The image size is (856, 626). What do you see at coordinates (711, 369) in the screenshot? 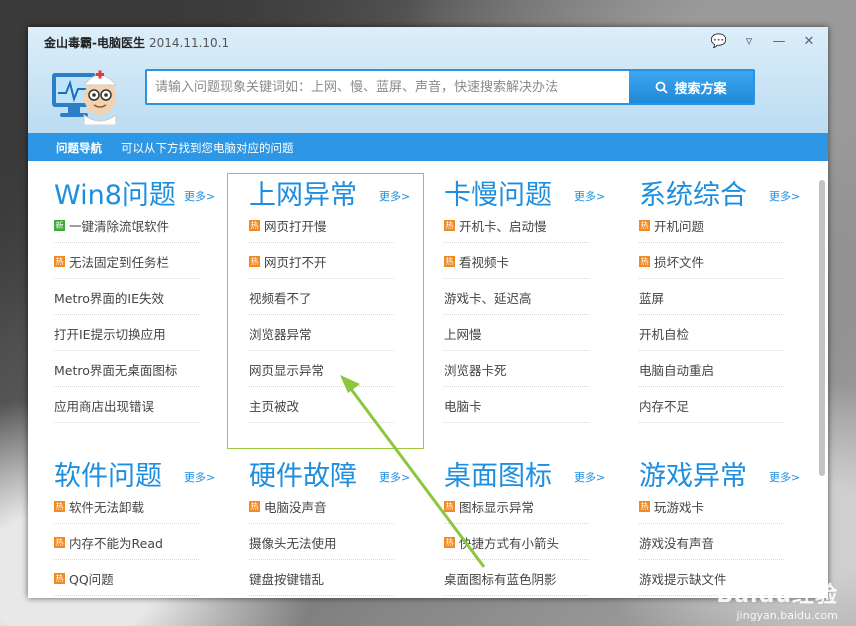
I see `problem-link: 电脑自动重启` at bounding box center [711, 369].